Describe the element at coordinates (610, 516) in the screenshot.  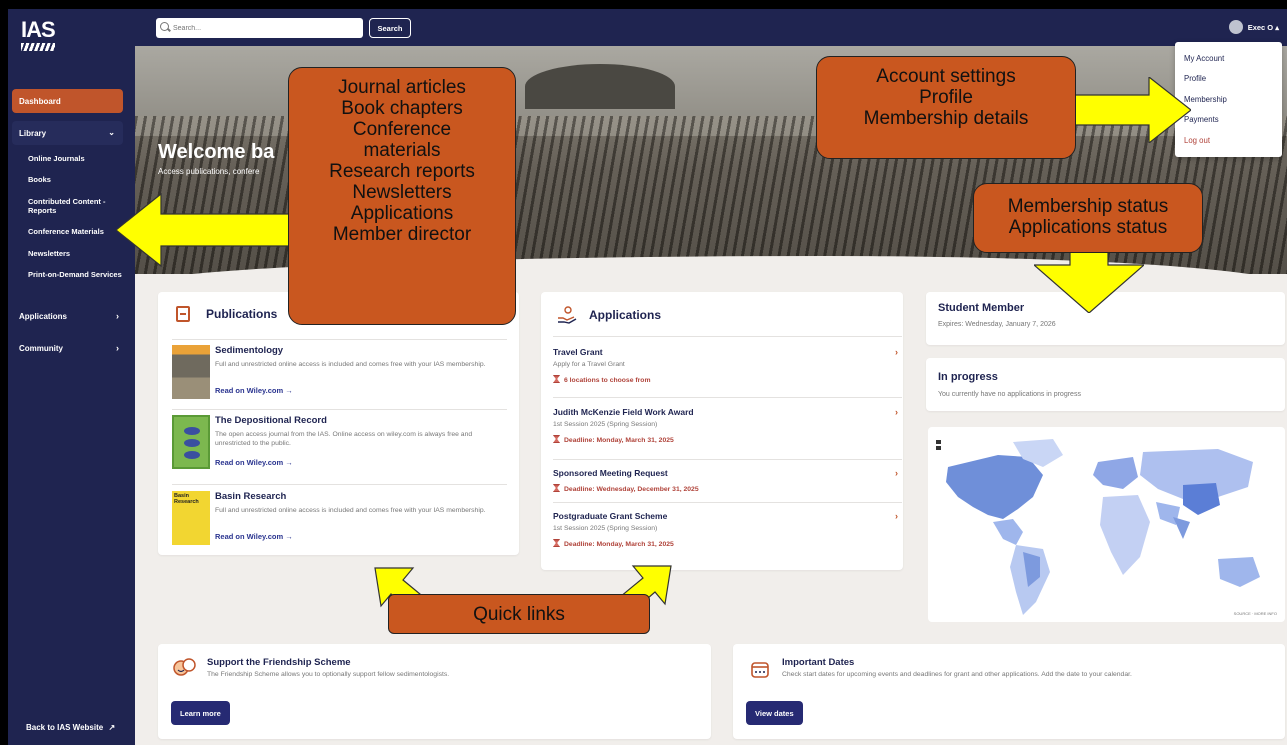
I see `application-name: Postgraduate Grant Scheme` at that location.